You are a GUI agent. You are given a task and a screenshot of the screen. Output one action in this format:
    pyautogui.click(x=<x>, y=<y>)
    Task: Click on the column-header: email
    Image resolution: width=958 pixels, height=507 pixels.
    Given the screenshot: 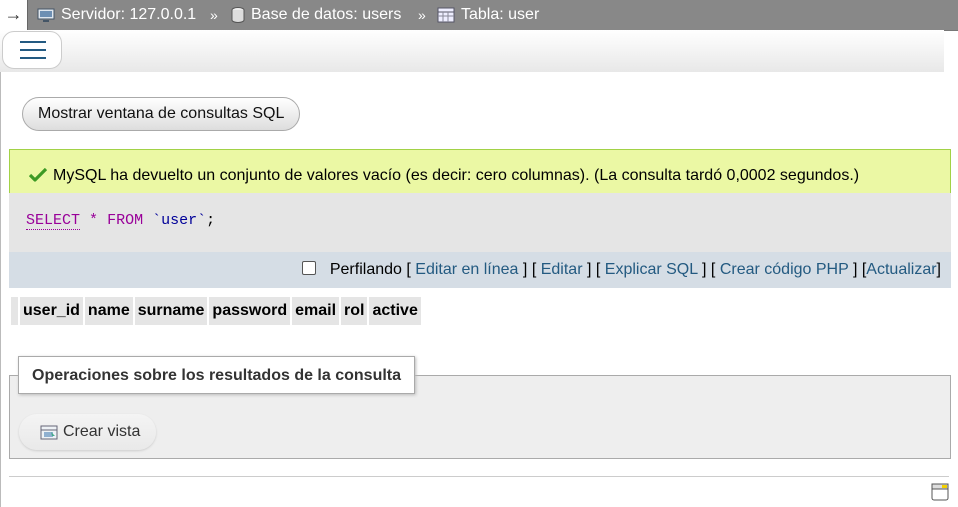 What is the action you would take?
    pyautogui.click(x=316, y=311)
    